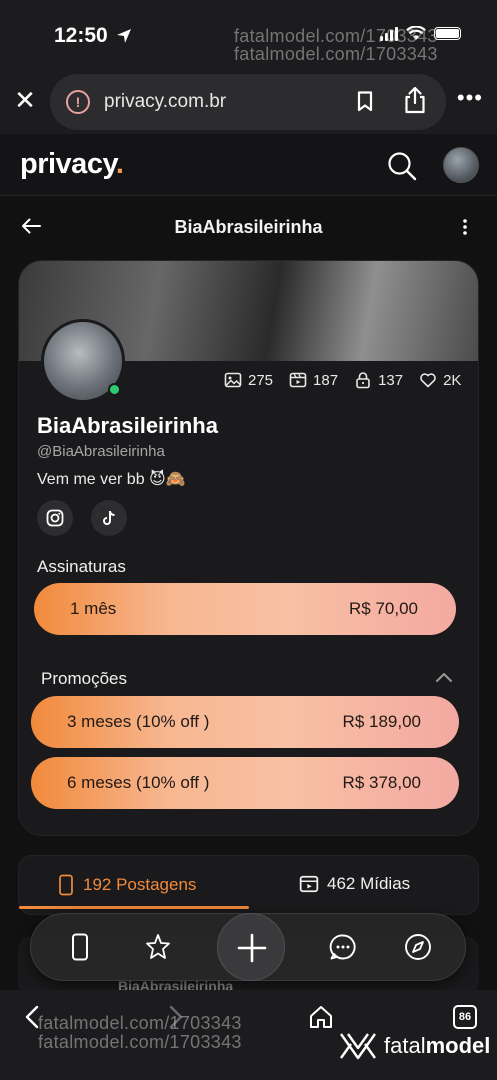 This screenshot has width=497, height=1080. Describe the element at coordinates (383, 608) in the screenshot. I see `plan-price: R$ 70,00` at that location.